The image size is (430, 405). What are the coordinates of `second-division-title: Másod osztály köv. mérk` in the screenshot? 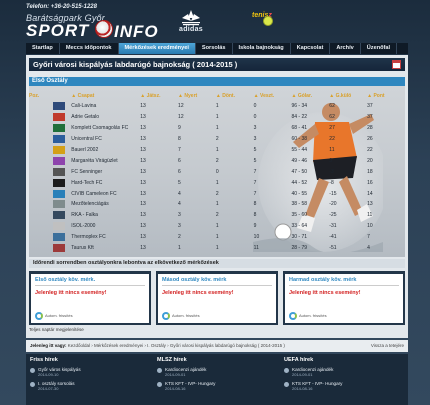 It's located at (217, 278).